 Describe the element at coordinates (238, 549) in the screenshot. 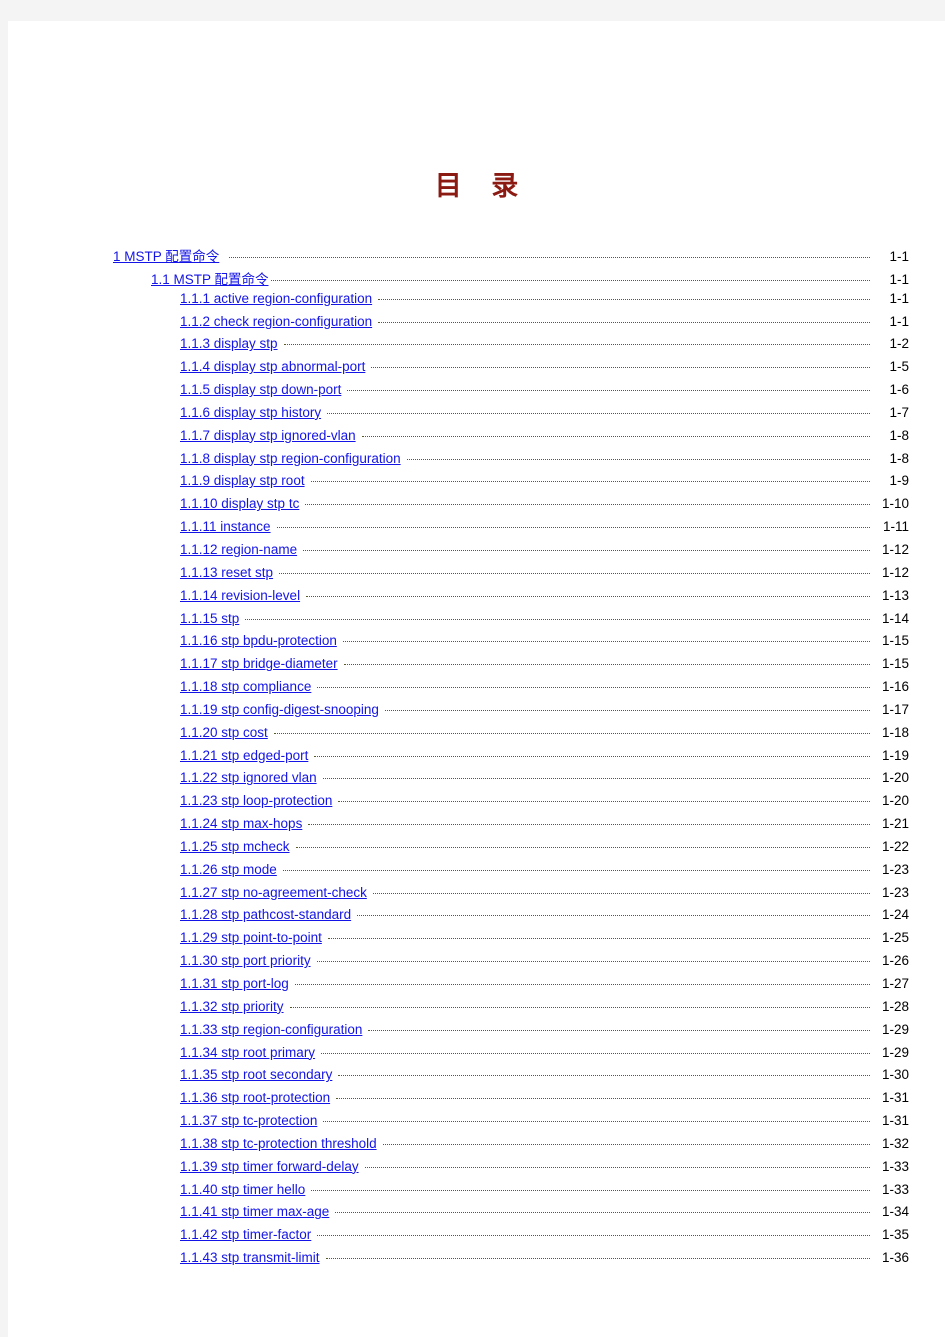

I see `toc-entry-link: 1.1.12 region-name` at that location.